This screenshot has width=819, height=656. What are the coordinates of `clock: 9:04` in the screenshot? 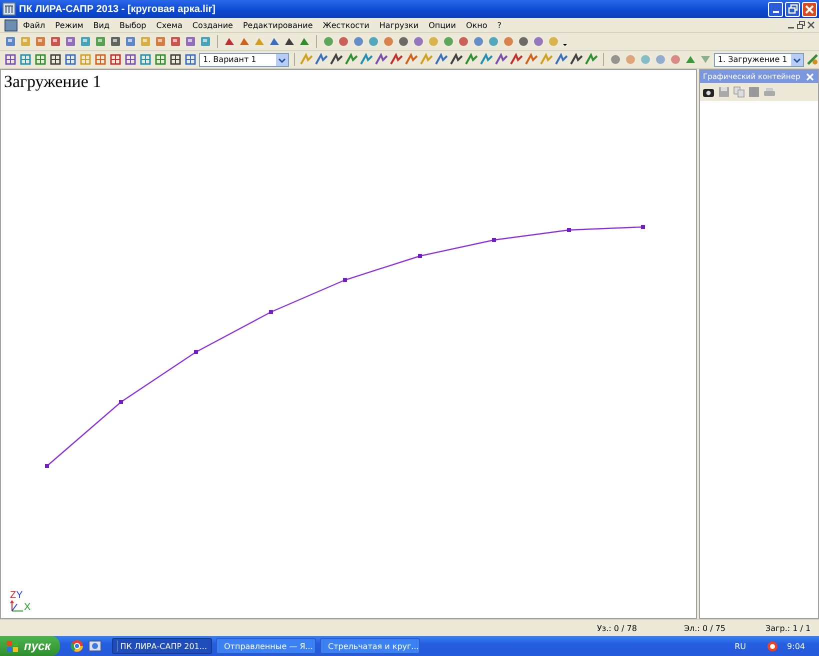 It's located at (796, 646).